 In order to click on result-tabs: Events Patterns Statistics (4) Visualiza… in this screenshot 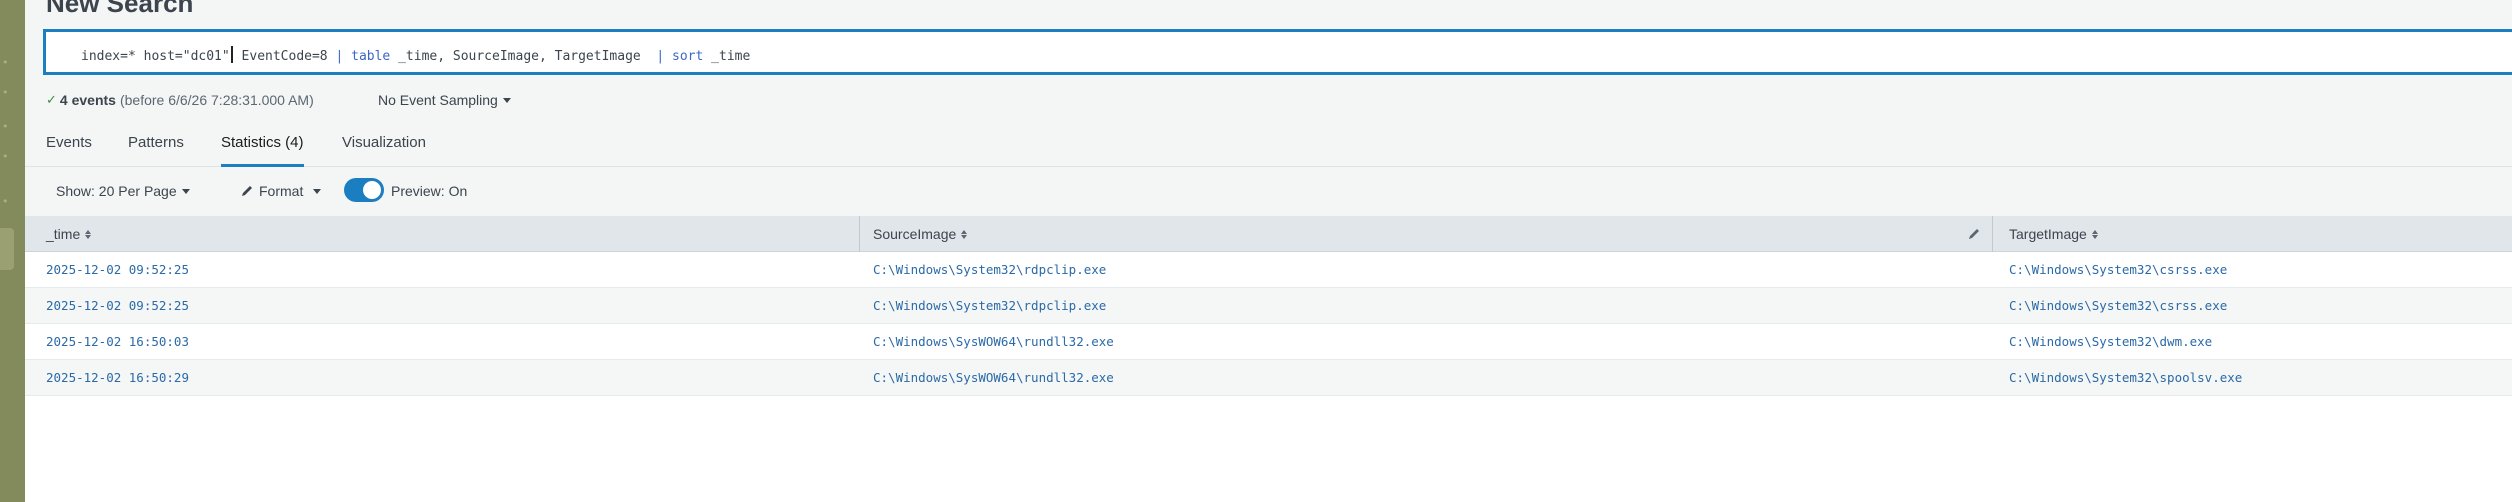, I will do `click(1268, 145)`.